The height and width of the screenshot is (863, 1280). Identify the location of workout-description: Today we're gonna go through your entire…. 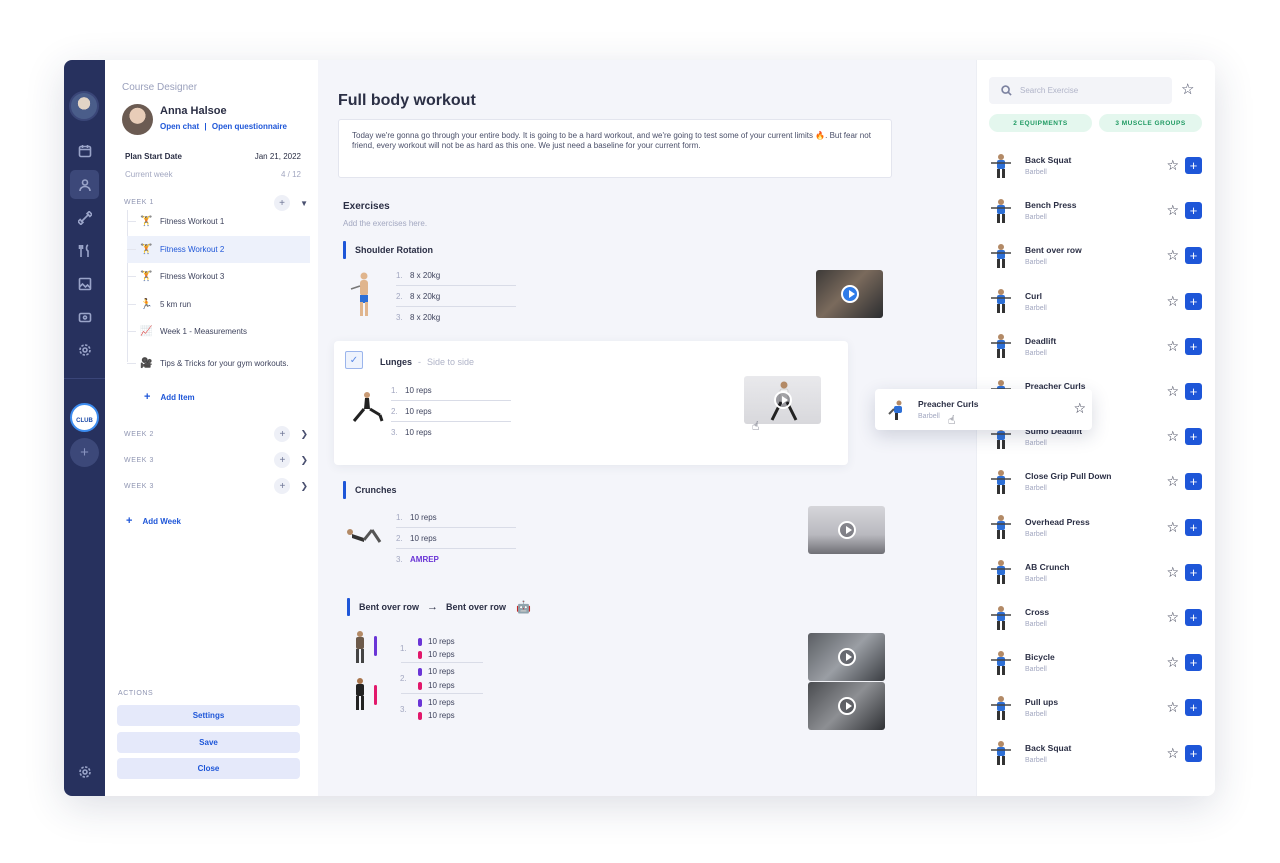
(615, 148).